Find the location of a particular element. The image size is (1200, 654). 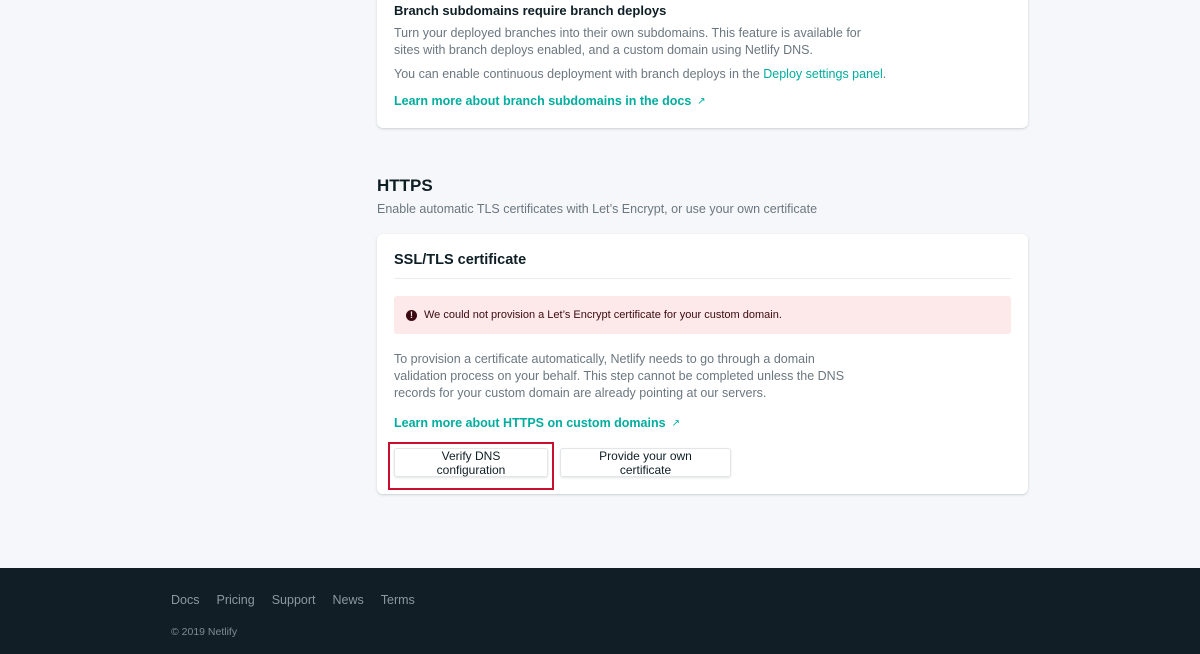

footer-link-docs: Docs is located at coordinates (185, 600).